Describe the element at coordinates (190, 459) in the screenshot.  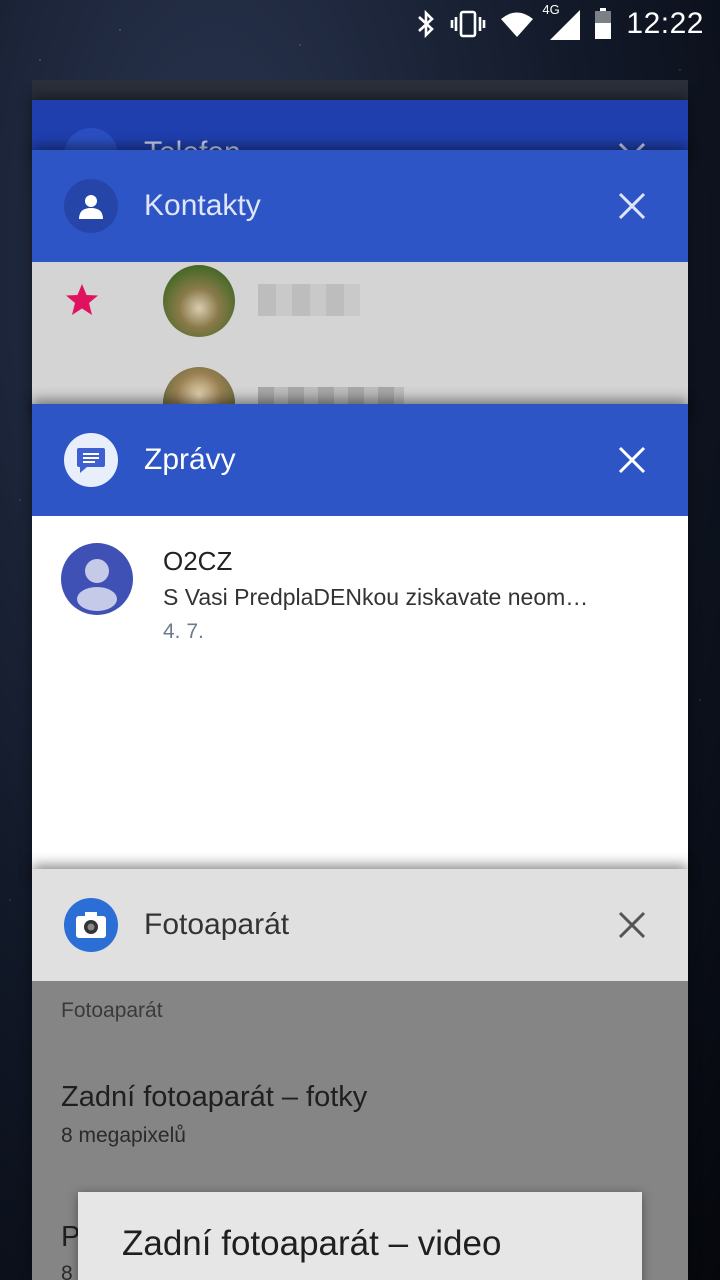
I see `card-title: Zprávy` at that location.